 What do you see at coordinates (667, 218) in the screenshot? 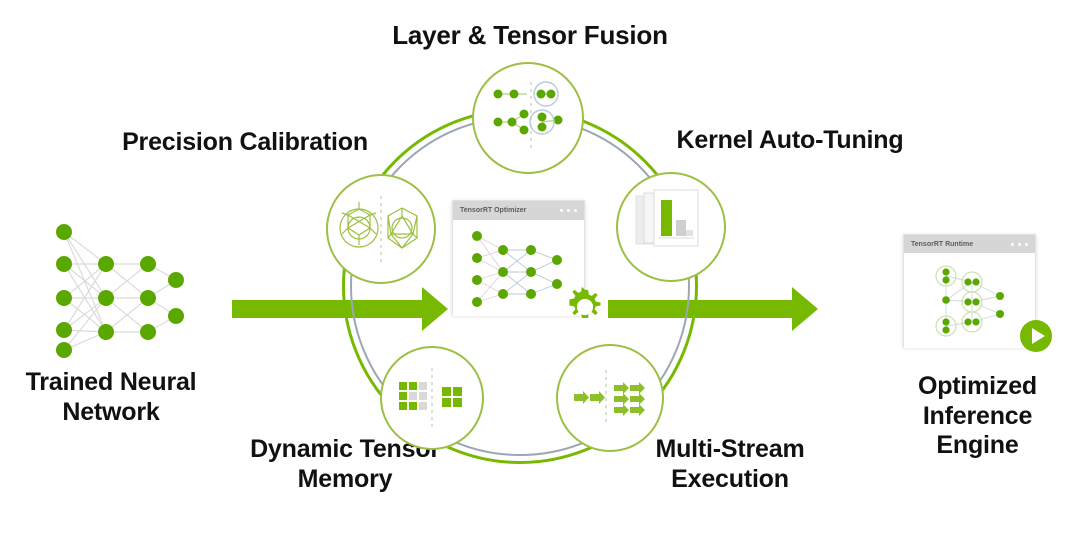
I see `bar-chart-cards-icon` at bounding box center [667, 218].